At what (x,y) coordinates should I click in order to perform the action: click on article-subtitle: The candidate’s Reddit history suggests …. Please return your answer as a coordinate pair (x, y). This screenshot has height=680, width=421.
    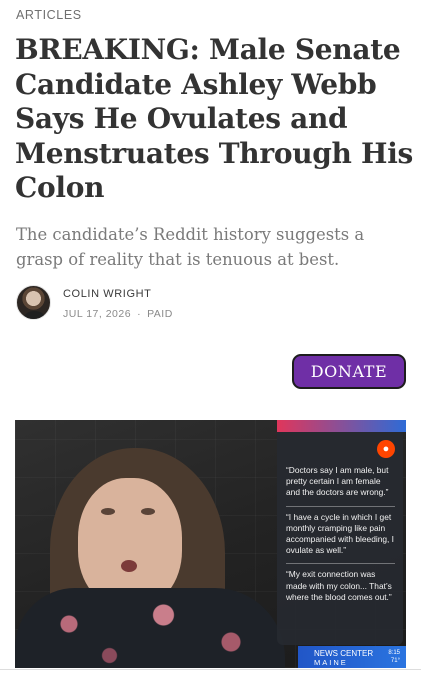
    Looking at the image, I should click on (190, 247).